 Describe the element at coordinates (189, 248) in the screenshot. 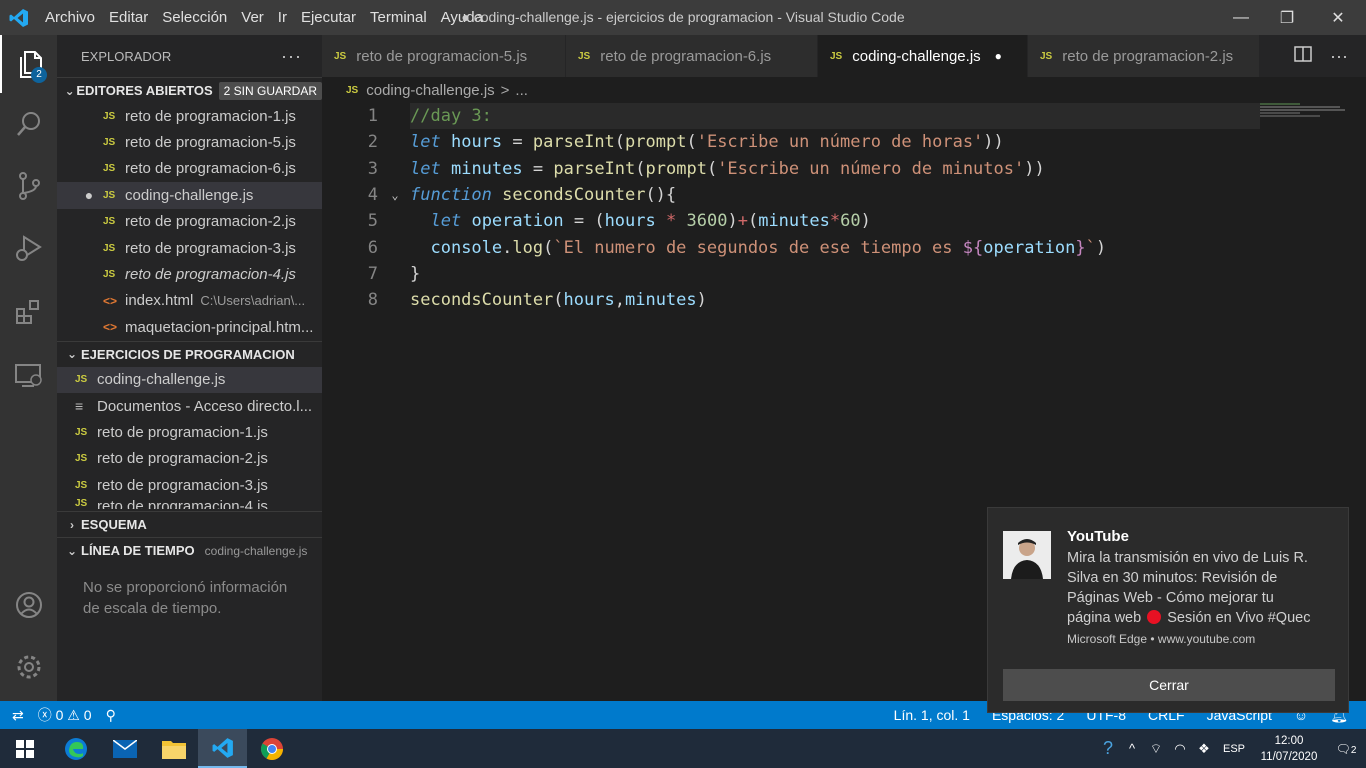

I see `open-editor-item: JS reto de programacion-3.js` at that location.